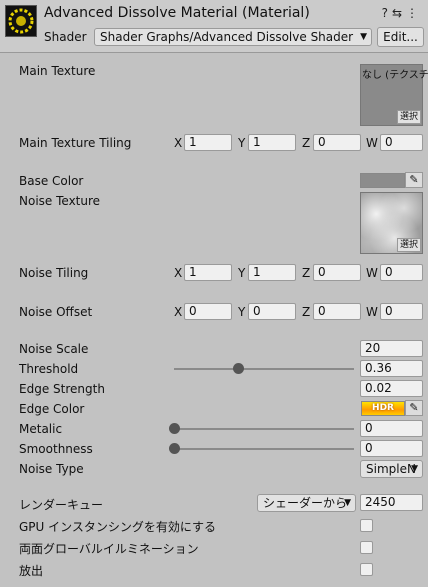 This screenshot has width=428, height=587. What do you see at coordinates (54, 273) in the screenshot?
I see `noise-tiling-label: Noise Tiling` at bounding box center [54, 273].